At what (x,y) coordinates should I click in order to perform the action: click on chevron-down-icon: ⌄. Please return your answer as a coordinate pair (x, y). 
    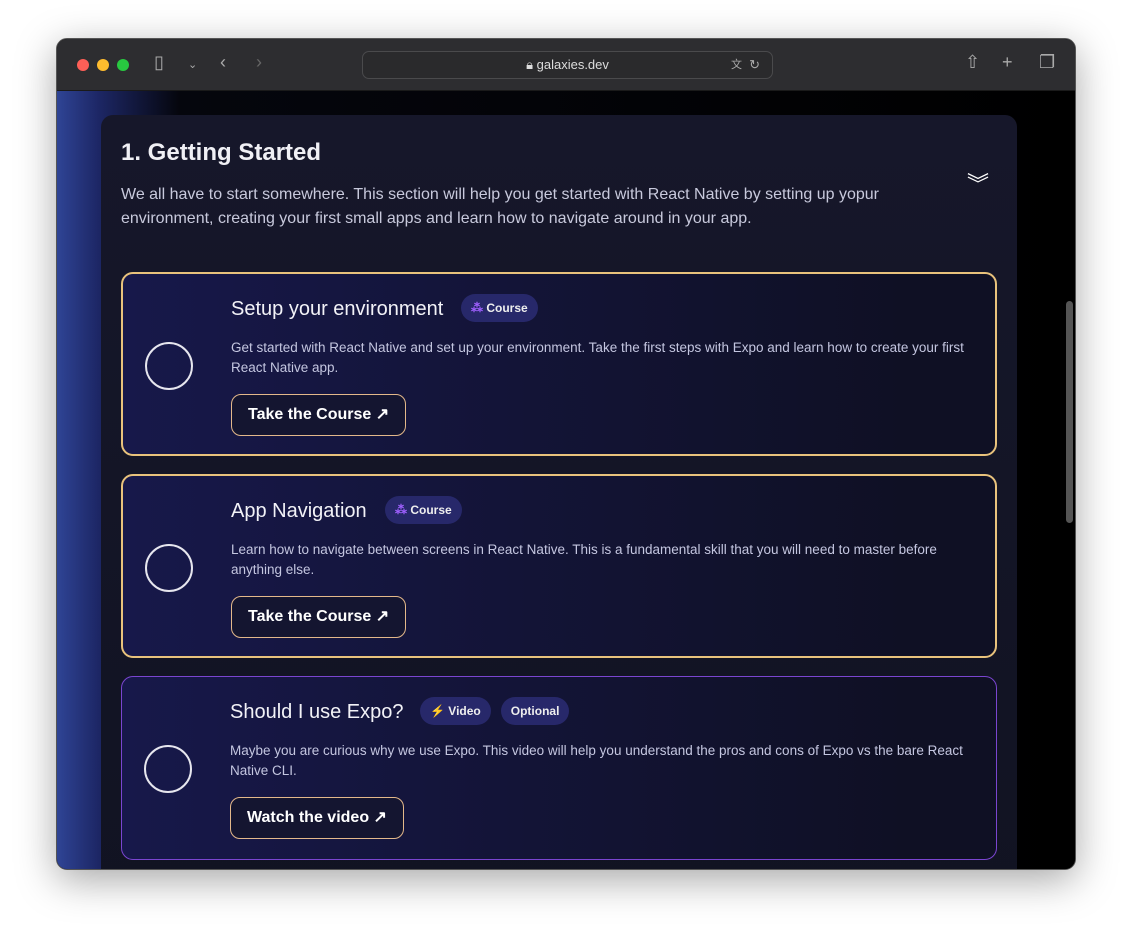
    Looking at the image, I should click on (192, 64).